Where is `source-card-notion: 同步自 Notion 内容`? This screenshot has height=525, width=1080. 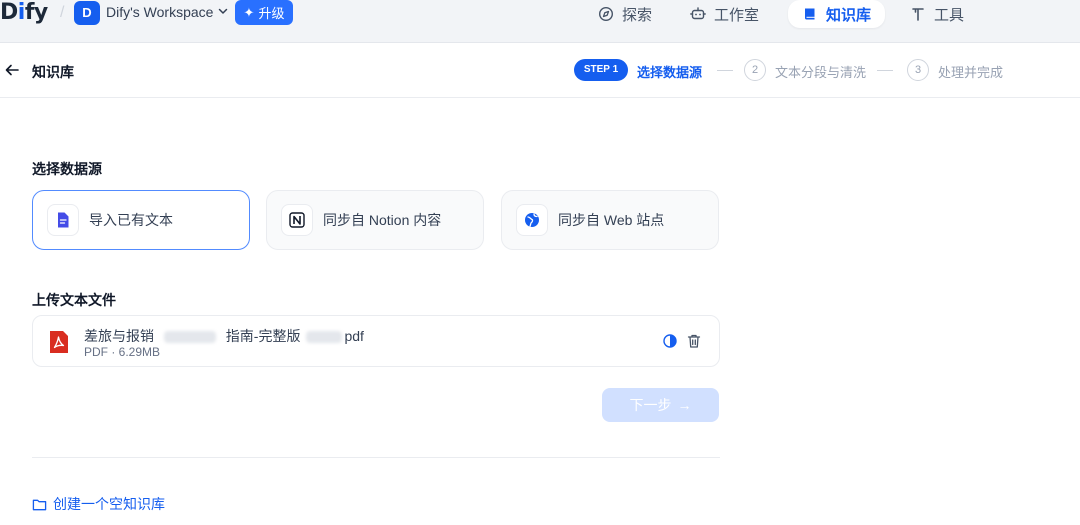 source-card-notion: 同步自 Notion 内容 is located at coordinates (375, 220).